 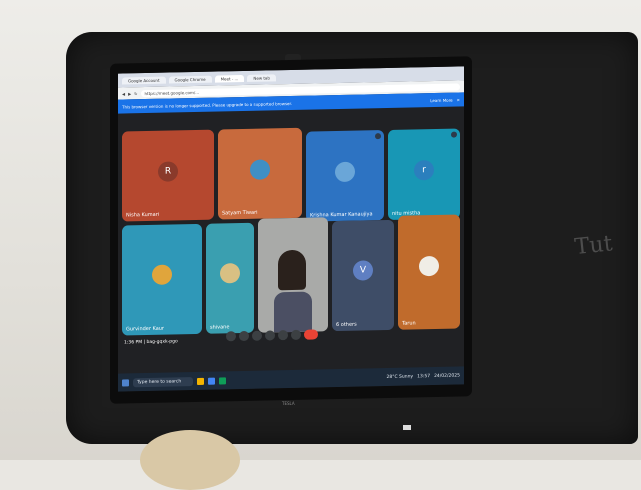 What do you see at coordinates (296, 334) in the screenshot?
I see `more-options-button` at bounding box center [296, 334].